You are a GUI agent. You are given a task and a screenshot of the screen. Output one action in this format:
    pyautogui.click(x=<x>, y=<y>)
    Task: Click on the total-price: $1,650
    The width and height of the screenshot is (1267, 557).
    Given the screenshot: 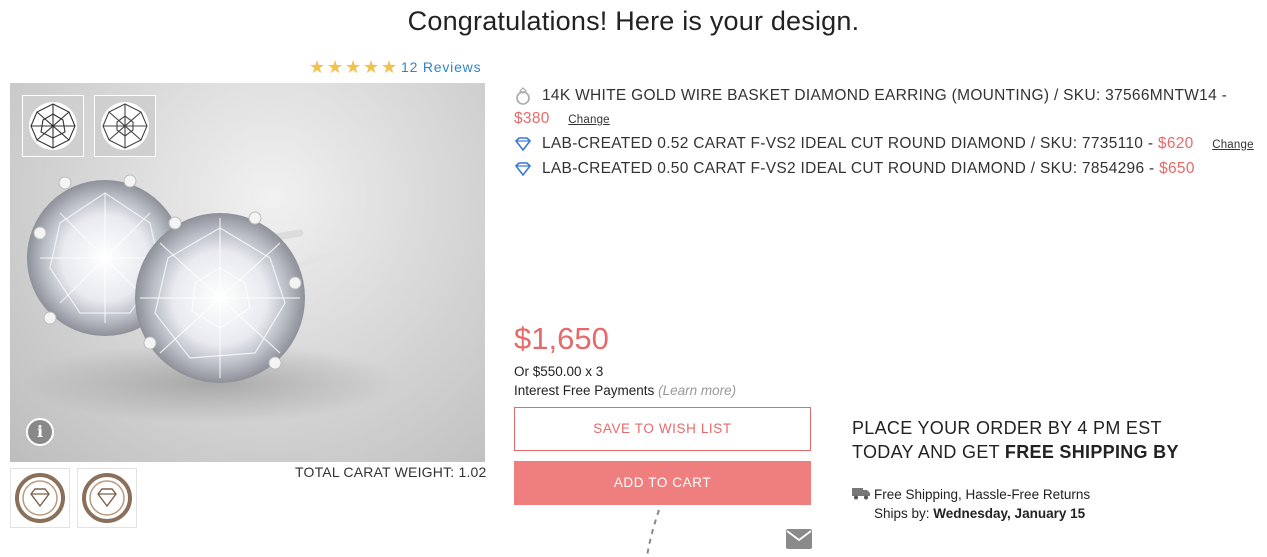 What is the action you would take?
    pyautogui.click(x=561, y=338)
    